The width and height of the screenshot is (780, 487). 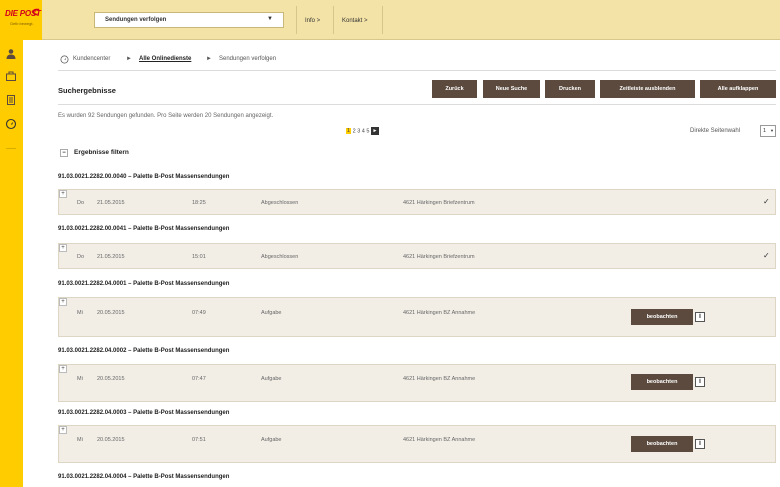 I want to click on page-4-link: 4, so click(x=363, y=131).